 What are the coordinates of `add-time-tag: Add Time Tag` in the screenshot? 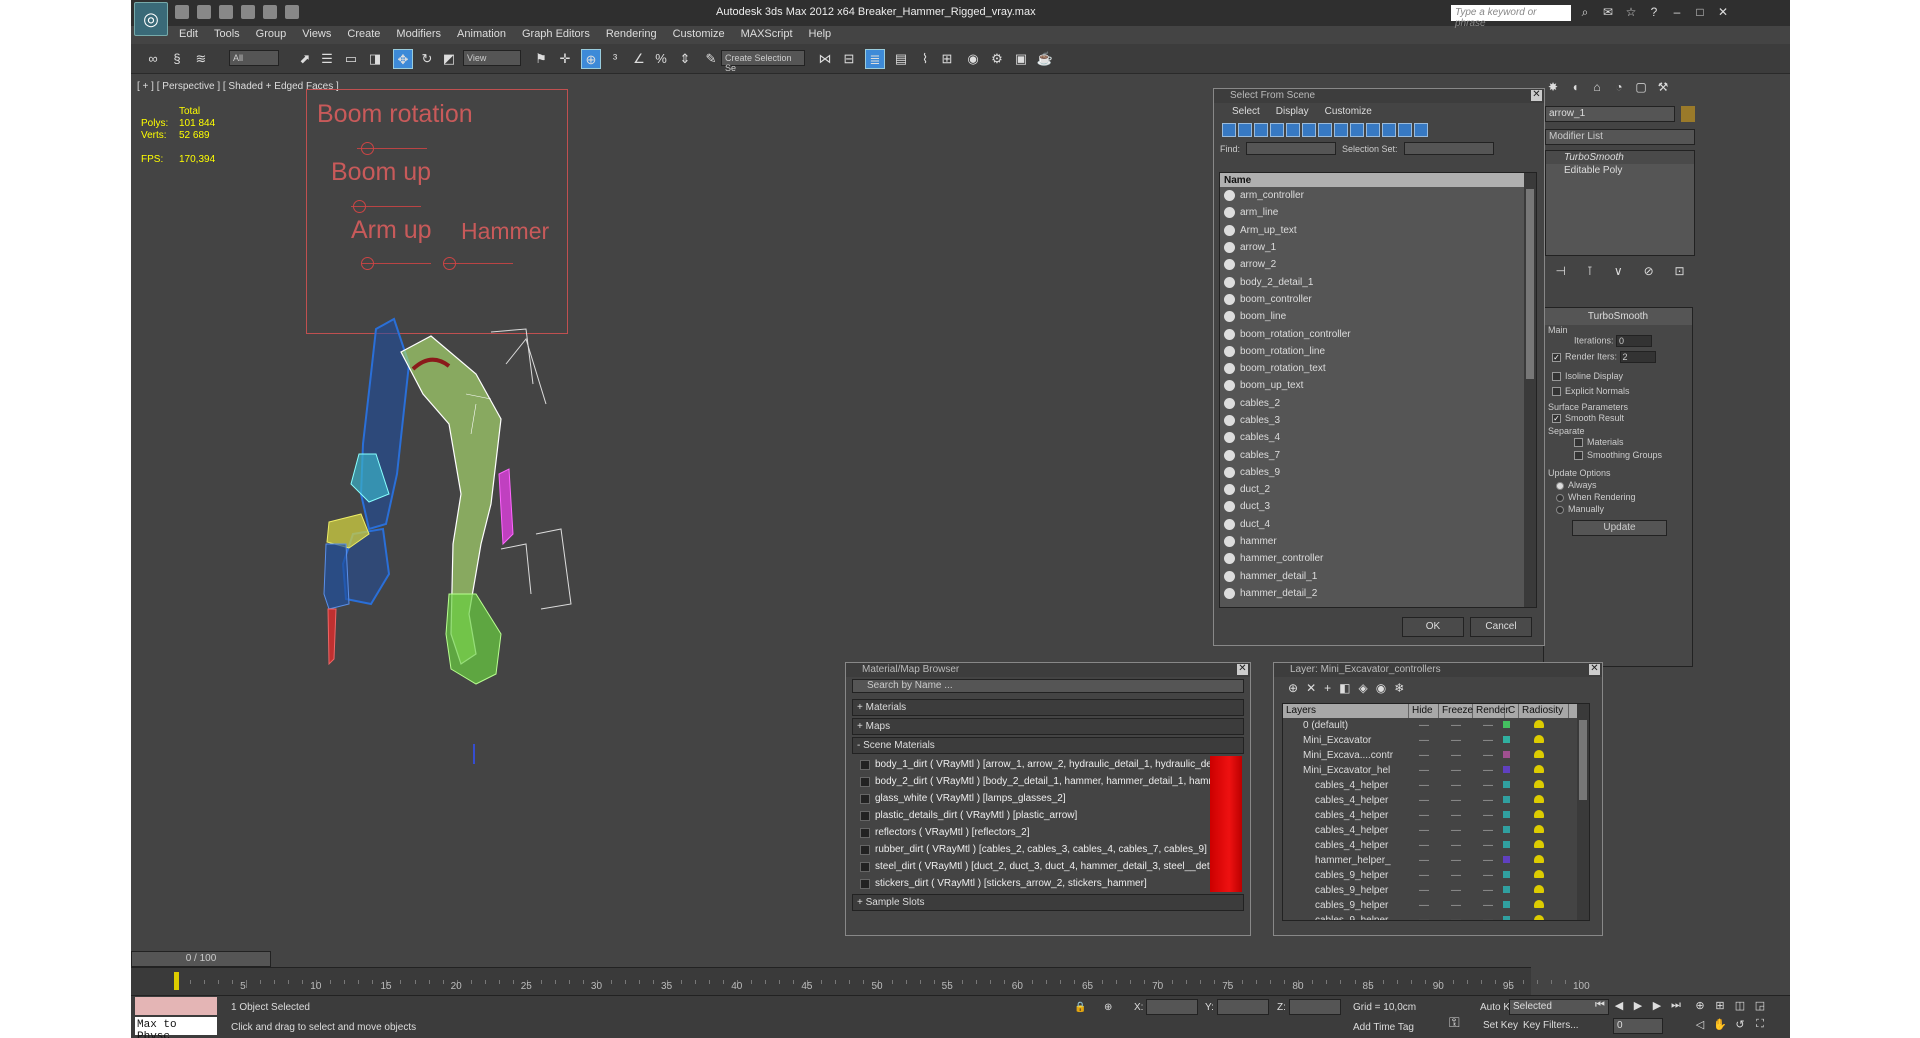 It's located at (1383, 1027).